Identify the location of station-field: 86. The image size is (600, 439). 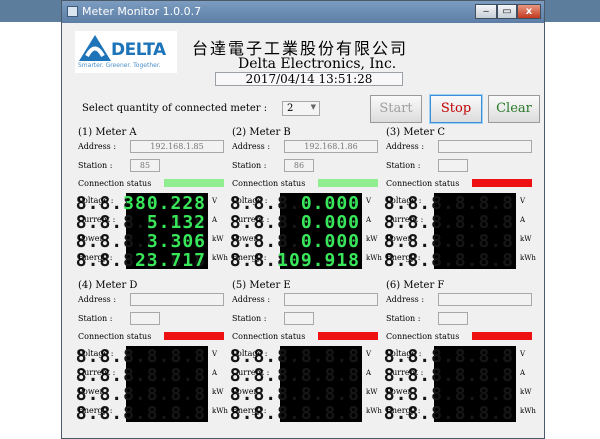
(299, 165).